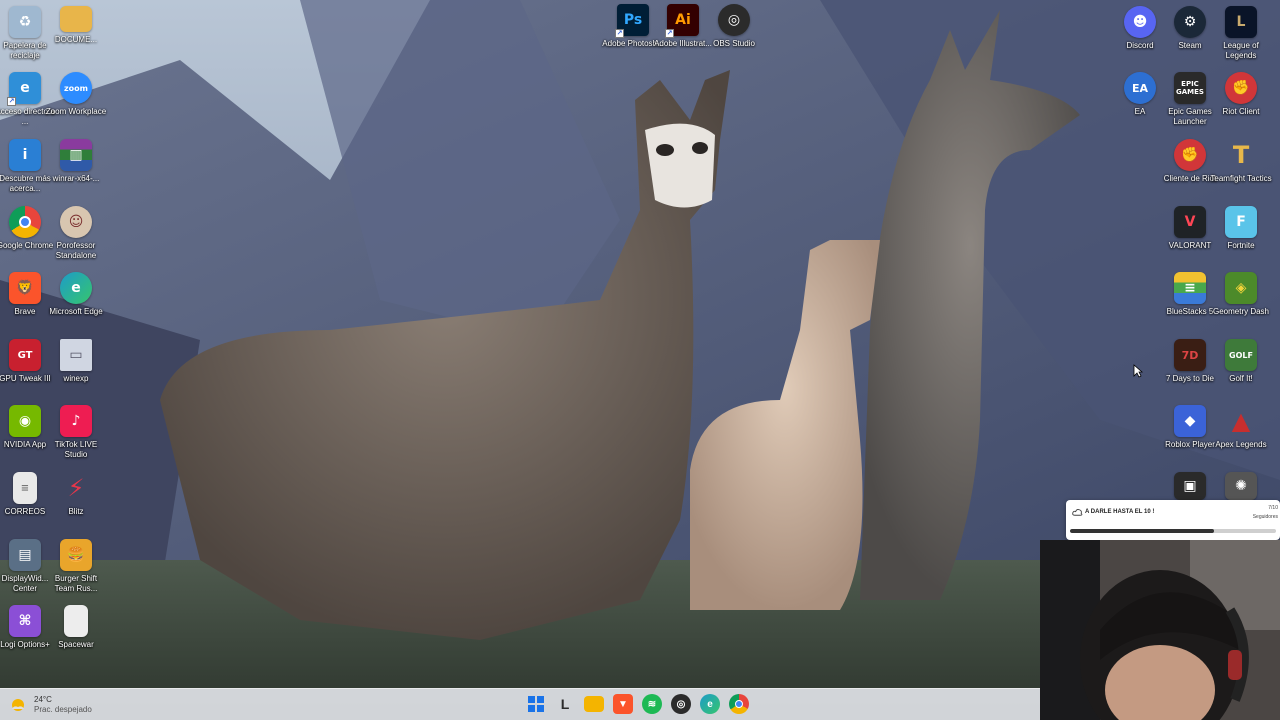  I want to click on geometry-dash-shortcut: ◈ Geometry Dash, so click(1241, 294).